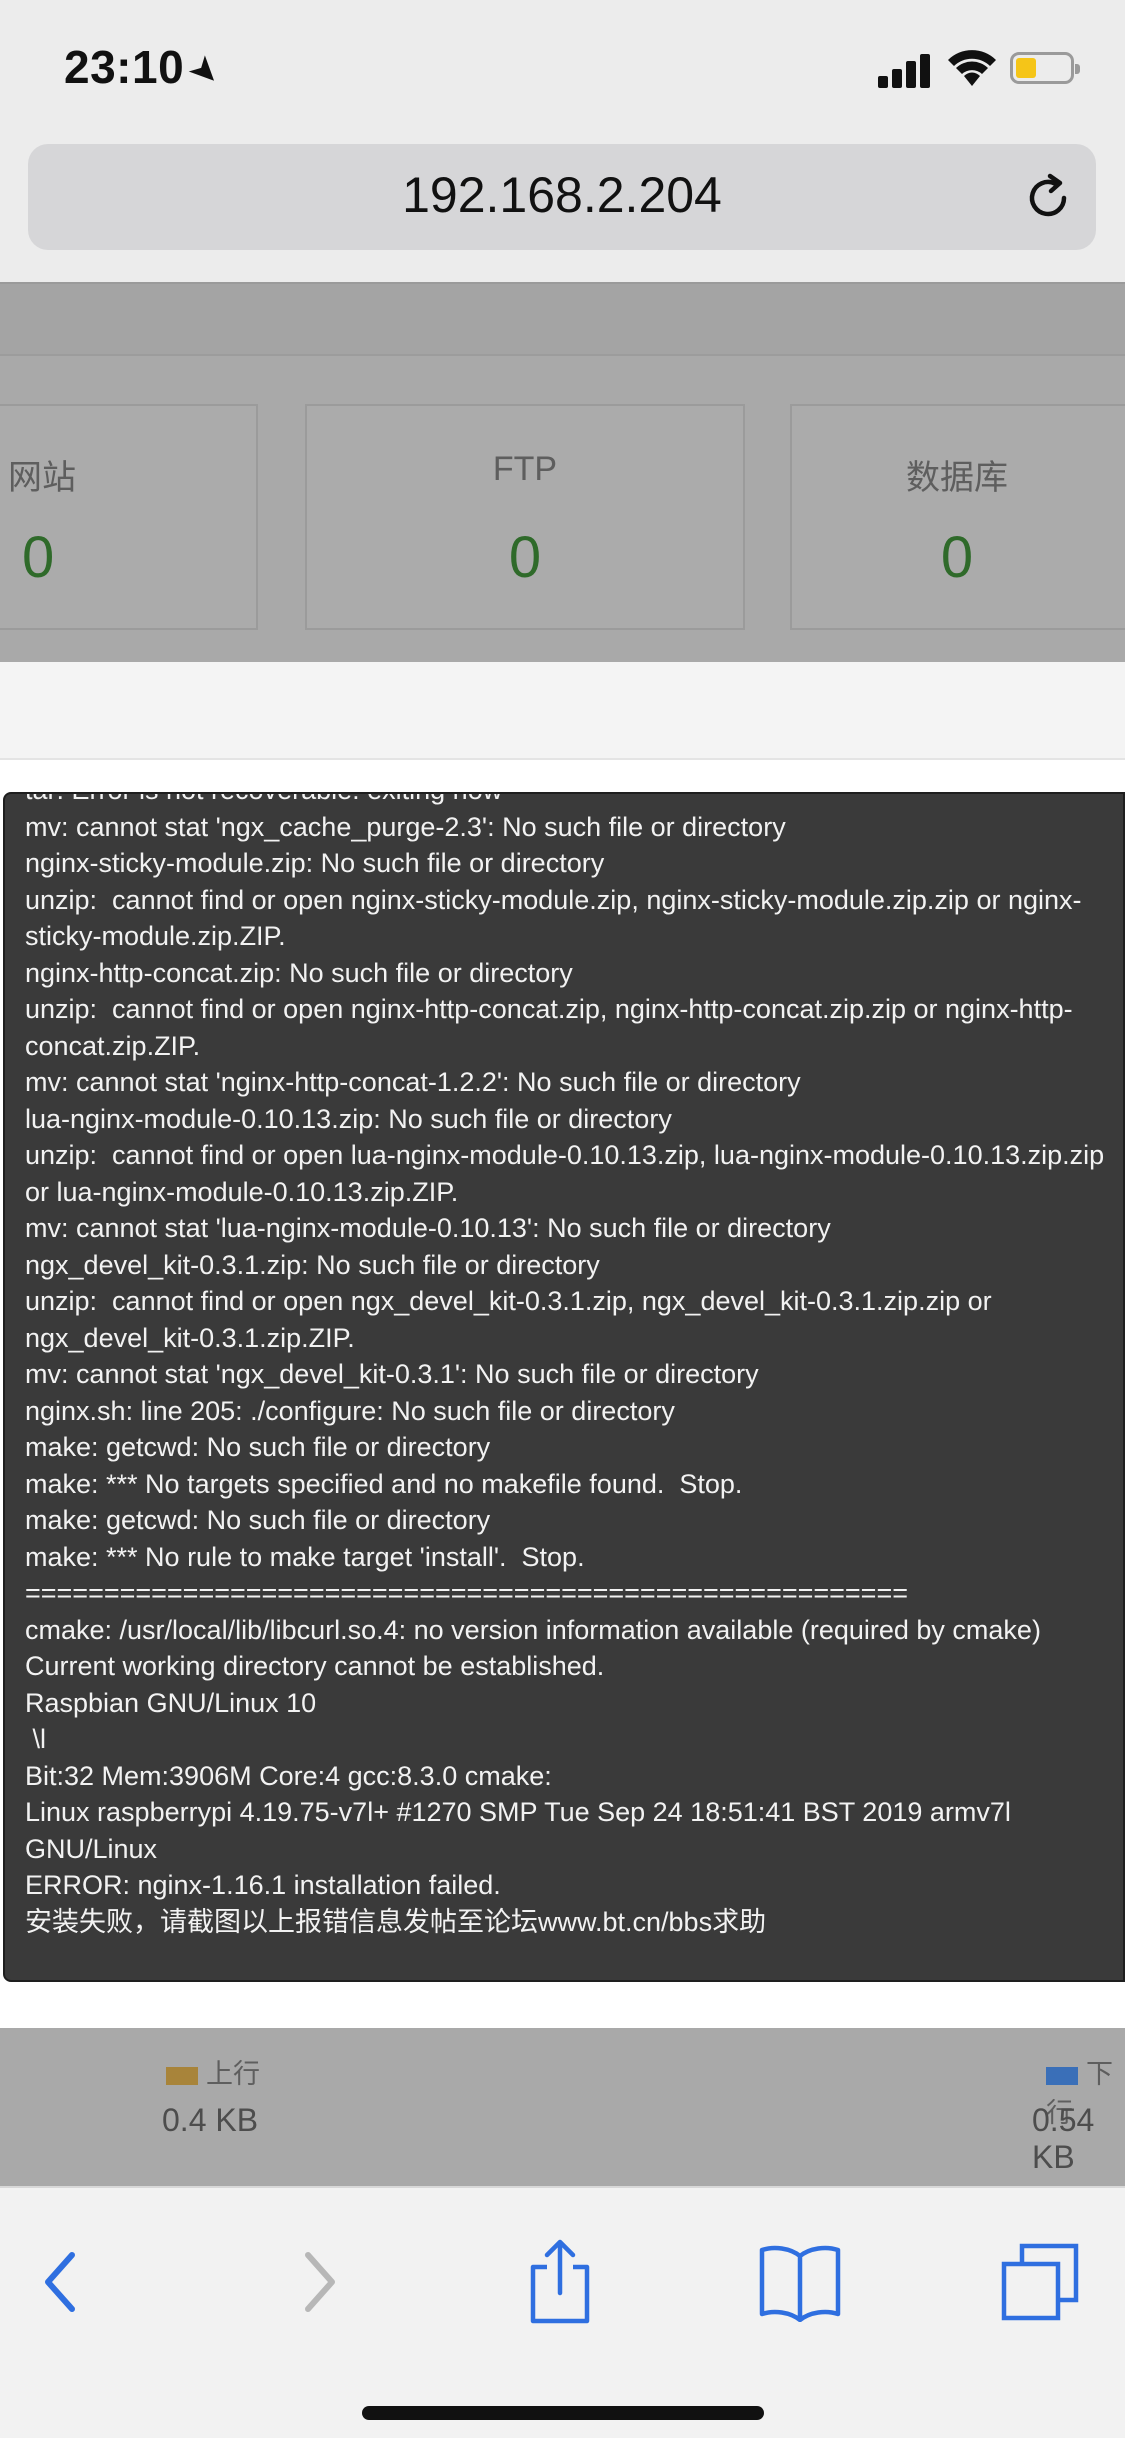 This screenshot has width=1125, height=2438. Describe the element at coordinates (562, 2107) in the screenshot. I see `traffic-panel: 上行 0.4 KB 下行 0.54 KB` at that location.